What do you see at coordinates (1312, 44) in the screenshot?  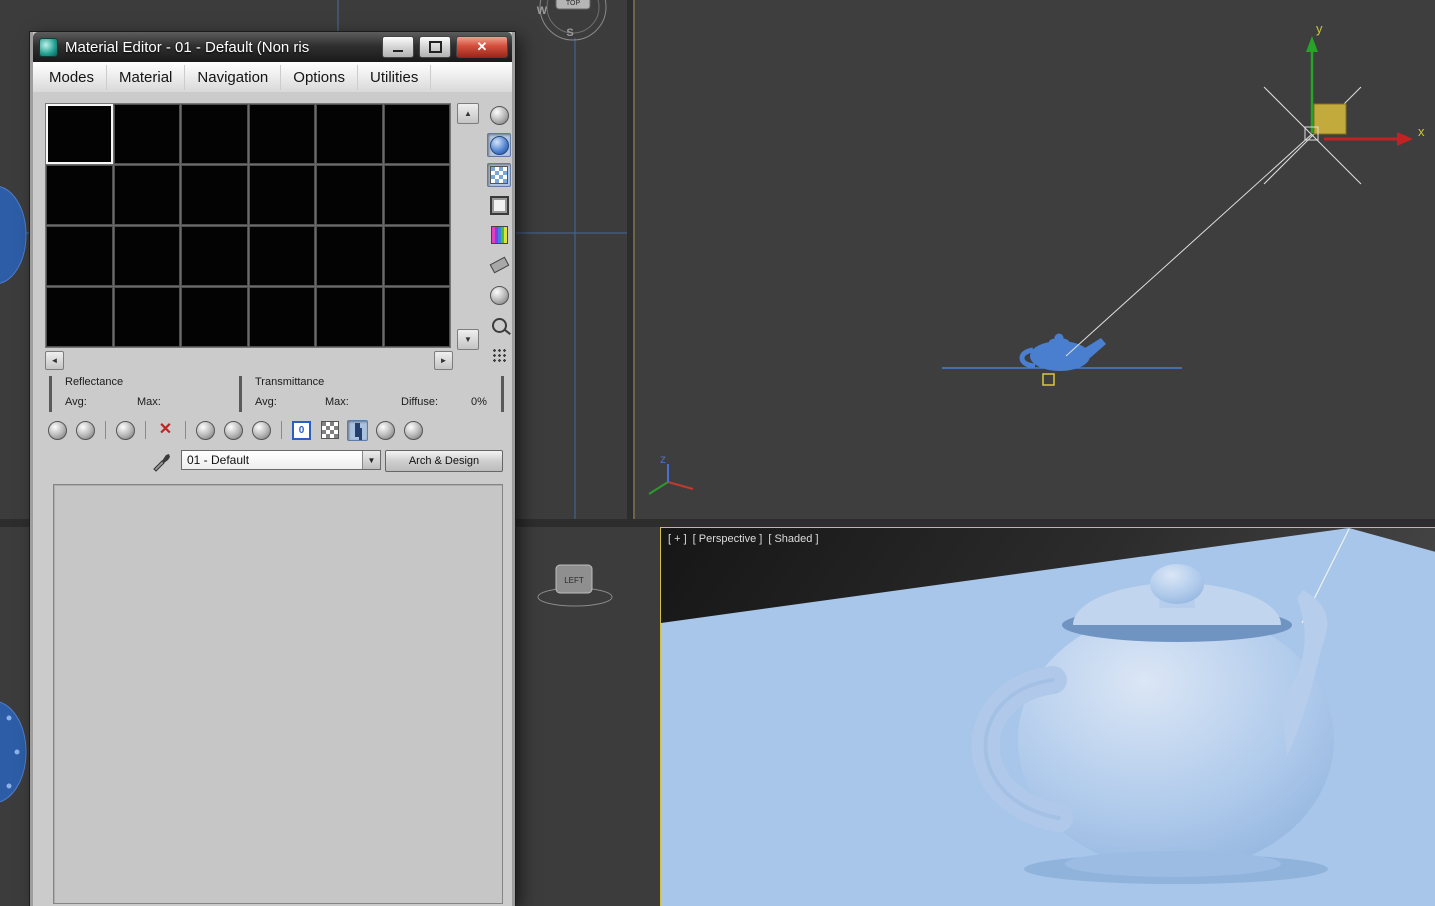 I see `y-axis-arrow` at bounding box center [1312, 44].